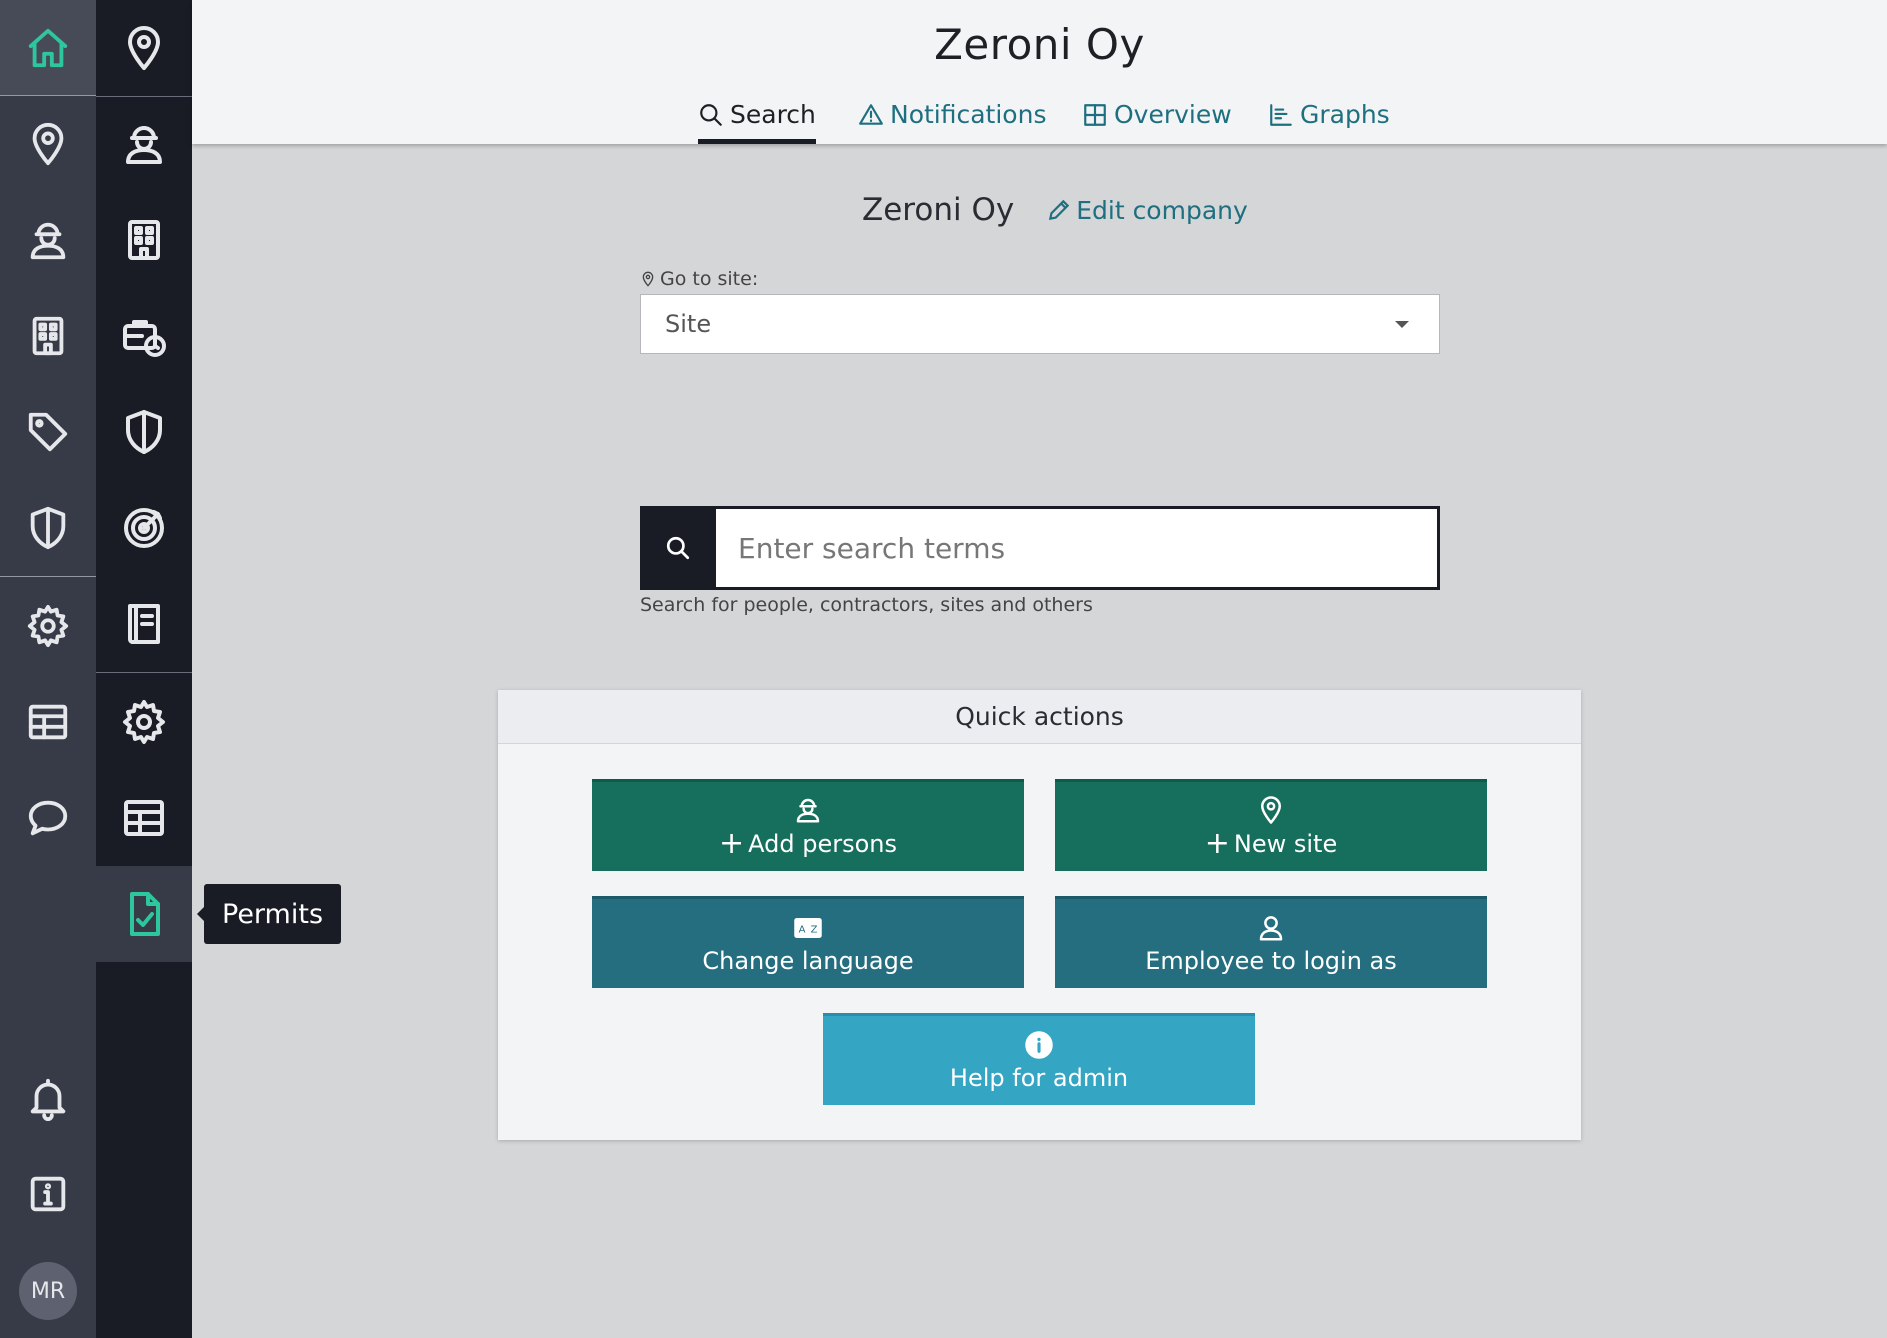  Describe the element at coordinates (709, 279) in the screenshot. I see `site-label-text: Go to site:` at that location.